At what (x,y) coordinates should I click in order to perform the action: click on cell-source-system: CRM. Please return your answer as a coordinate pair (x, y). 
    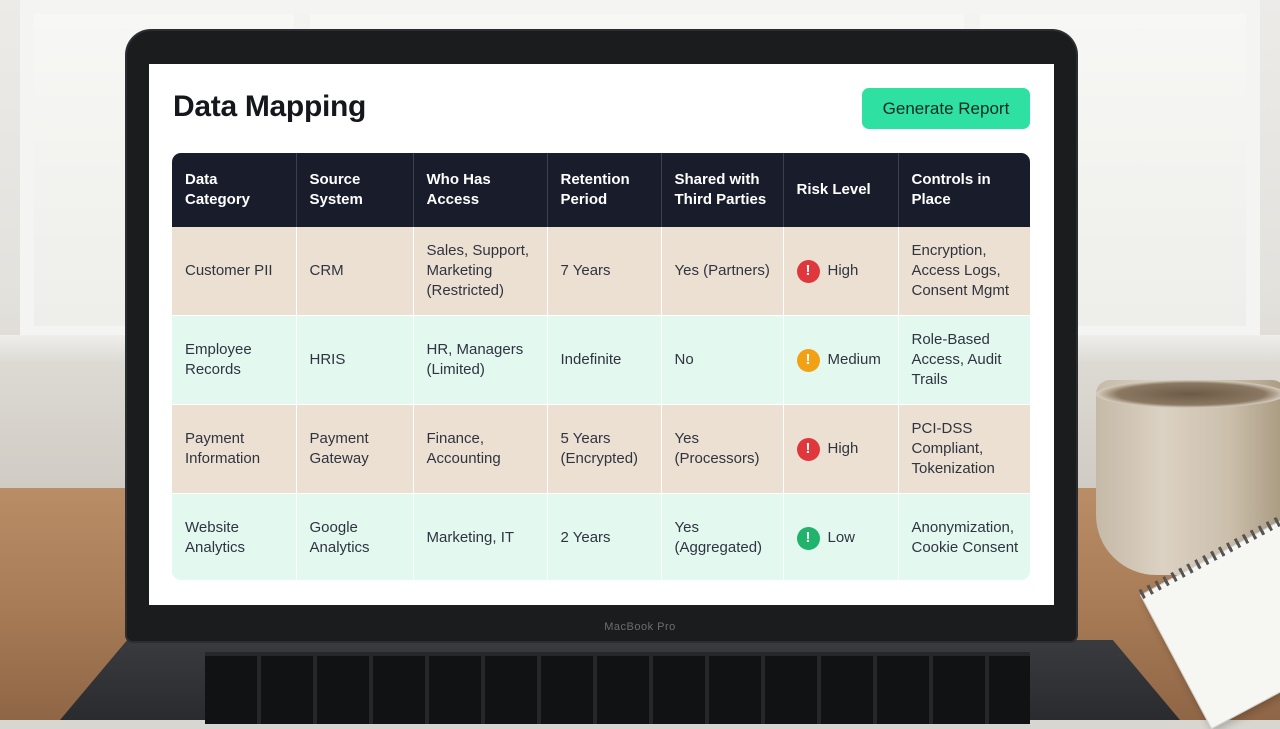
    Looking at the image, I should click on (355, 271).